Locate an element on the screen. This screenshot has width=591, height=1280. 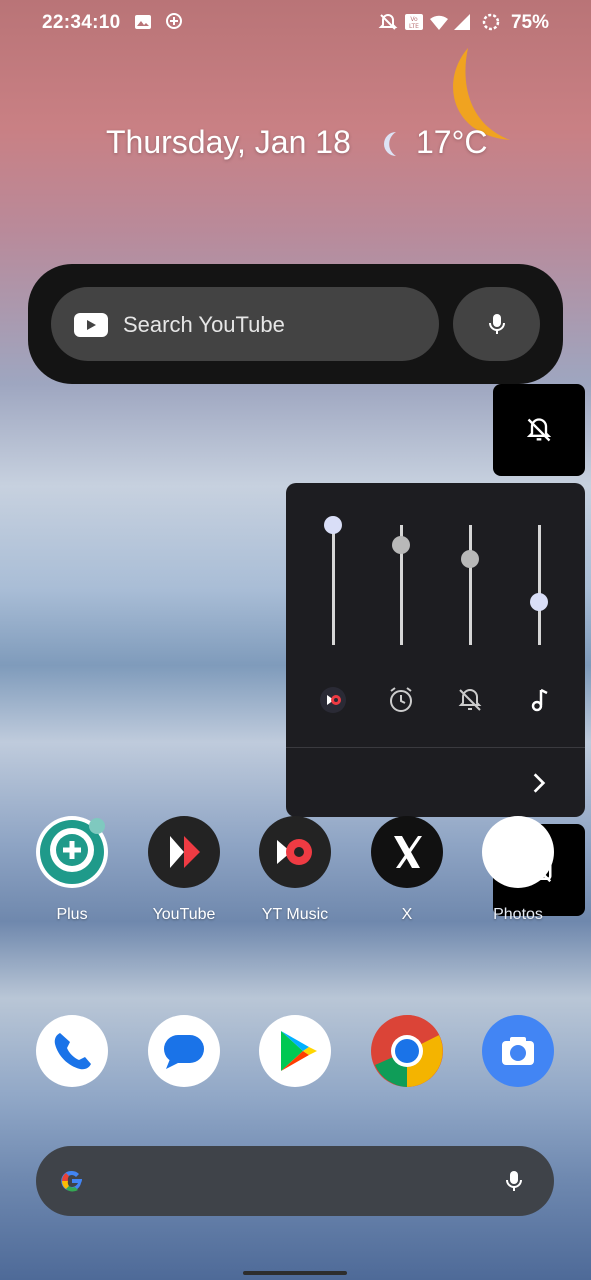
phone-icon is located at coordinates (72, 1051).